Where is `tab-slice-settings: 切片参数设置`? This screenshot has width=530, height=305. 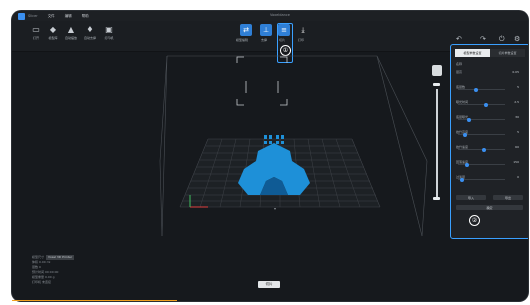 tab-slice-settings: 切片参数设置 is located at coordinates (507, 53).